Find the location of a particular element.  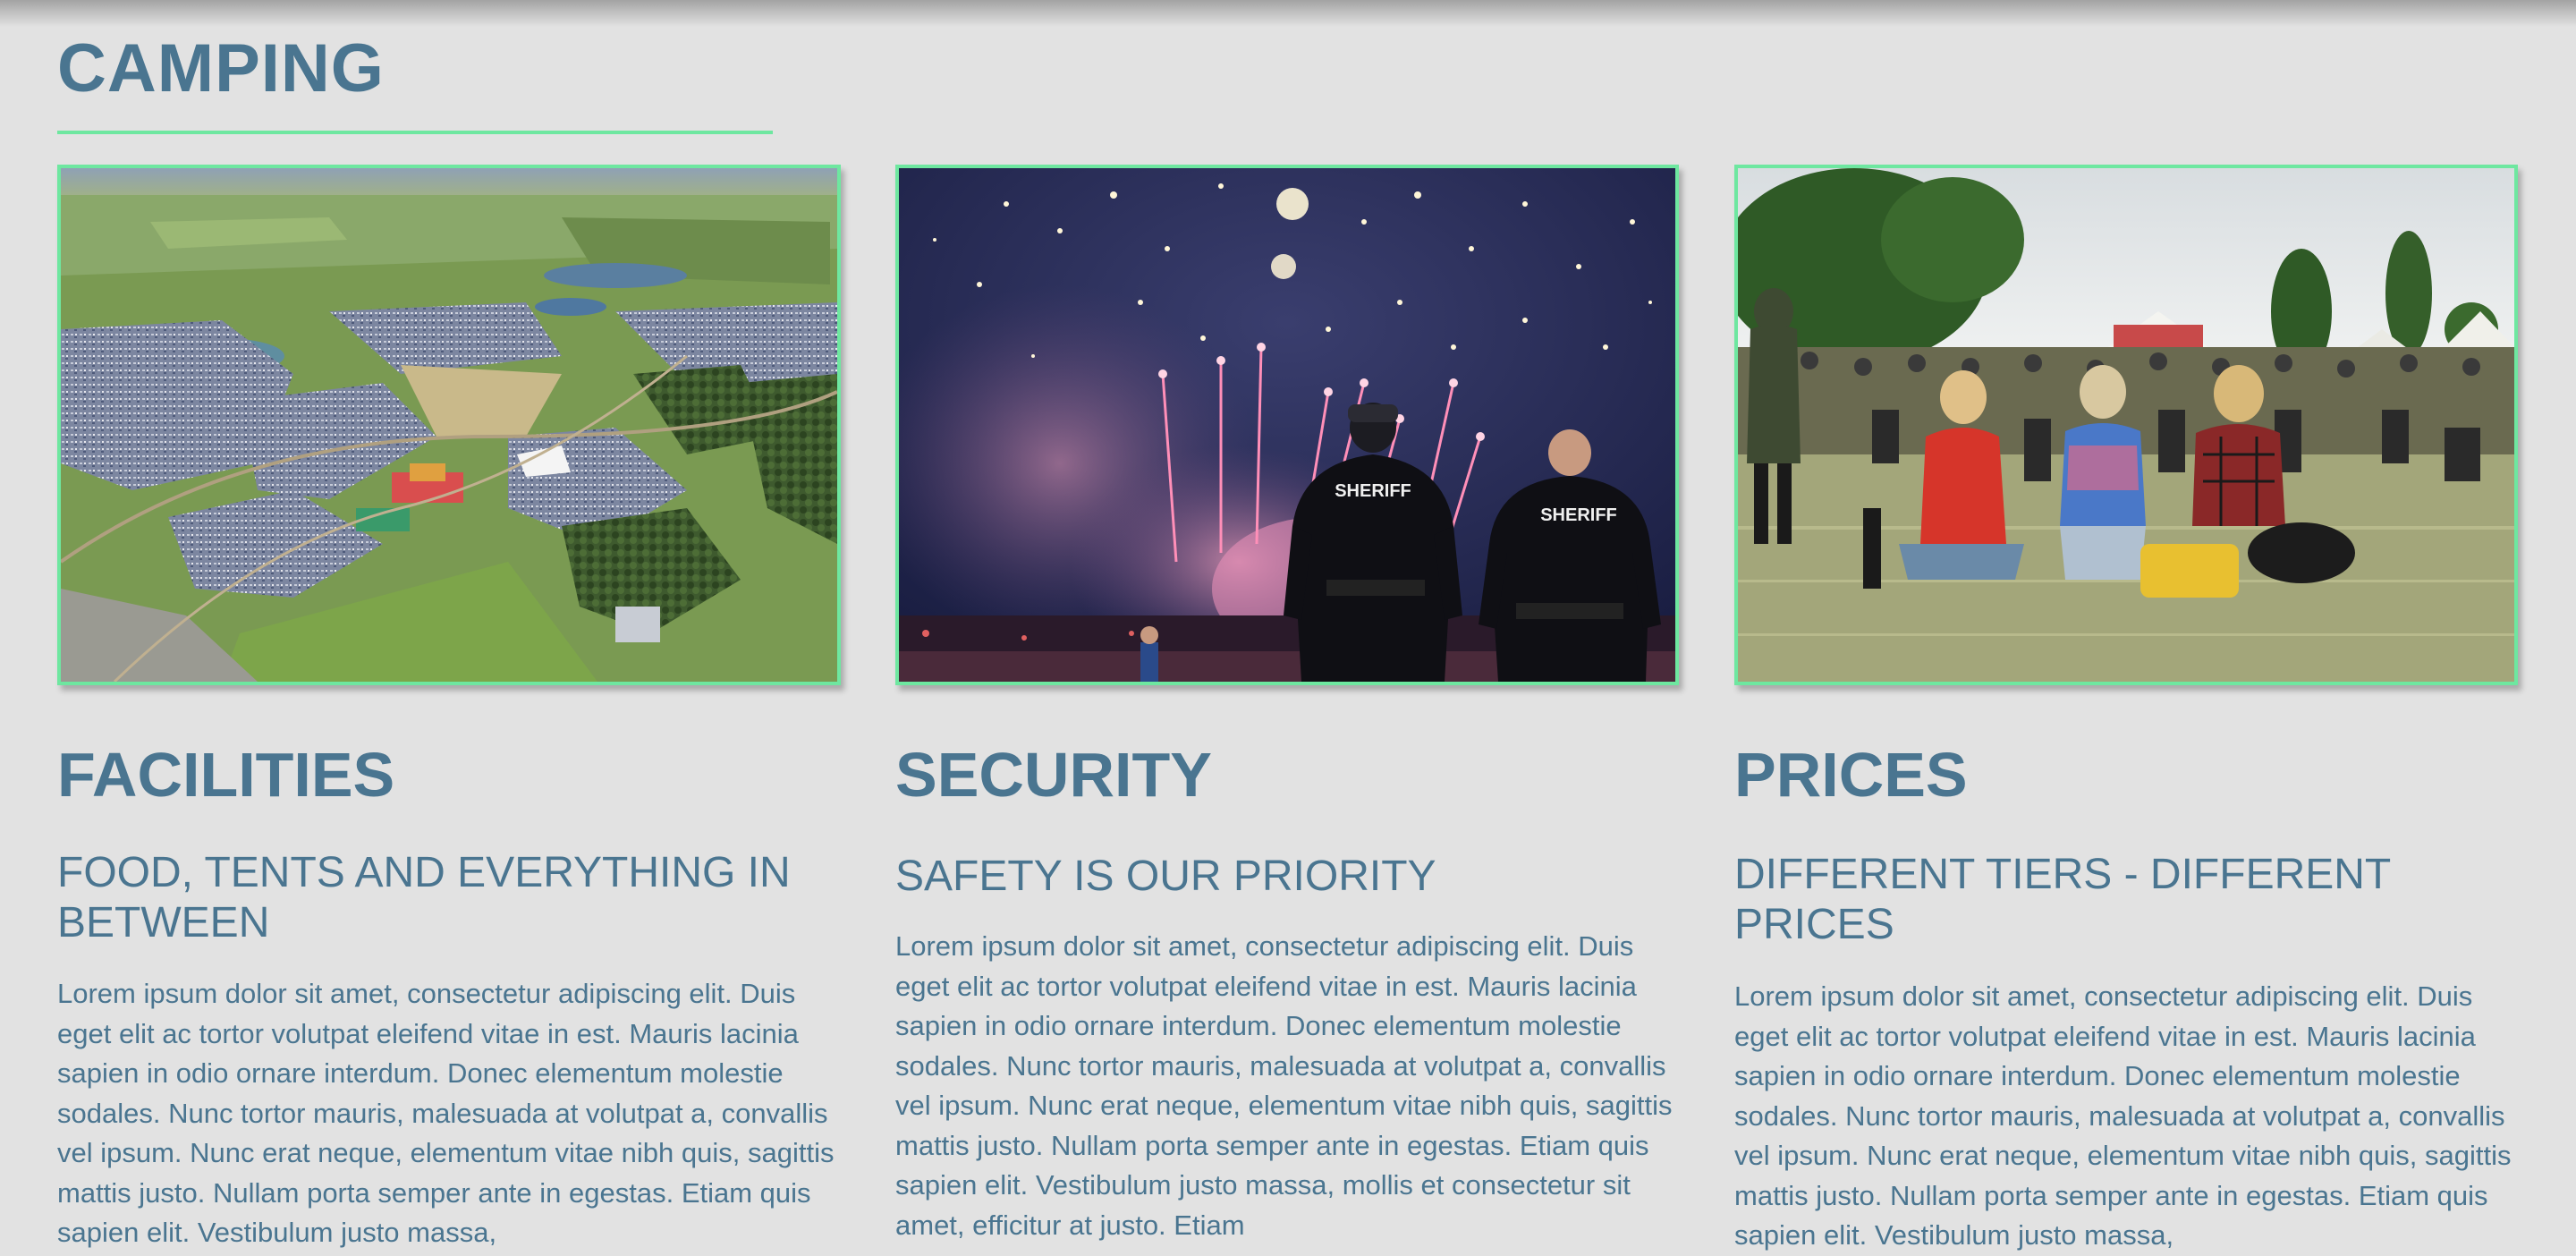

festival-crowd-photo is located at coordinates (2126, 425).